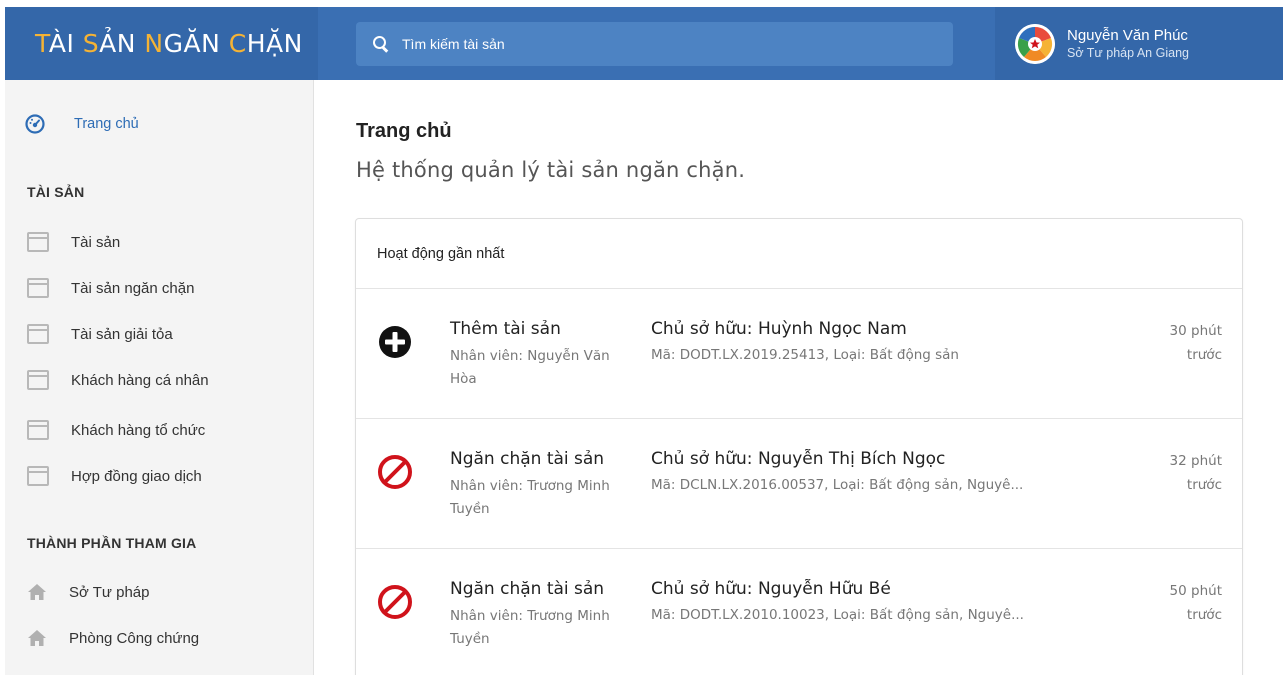 The height and width of the screenshot is (675, 1283). I want to click on sidebar-item-contracts: Hợp đồng giao dịch, so click(114, 476).